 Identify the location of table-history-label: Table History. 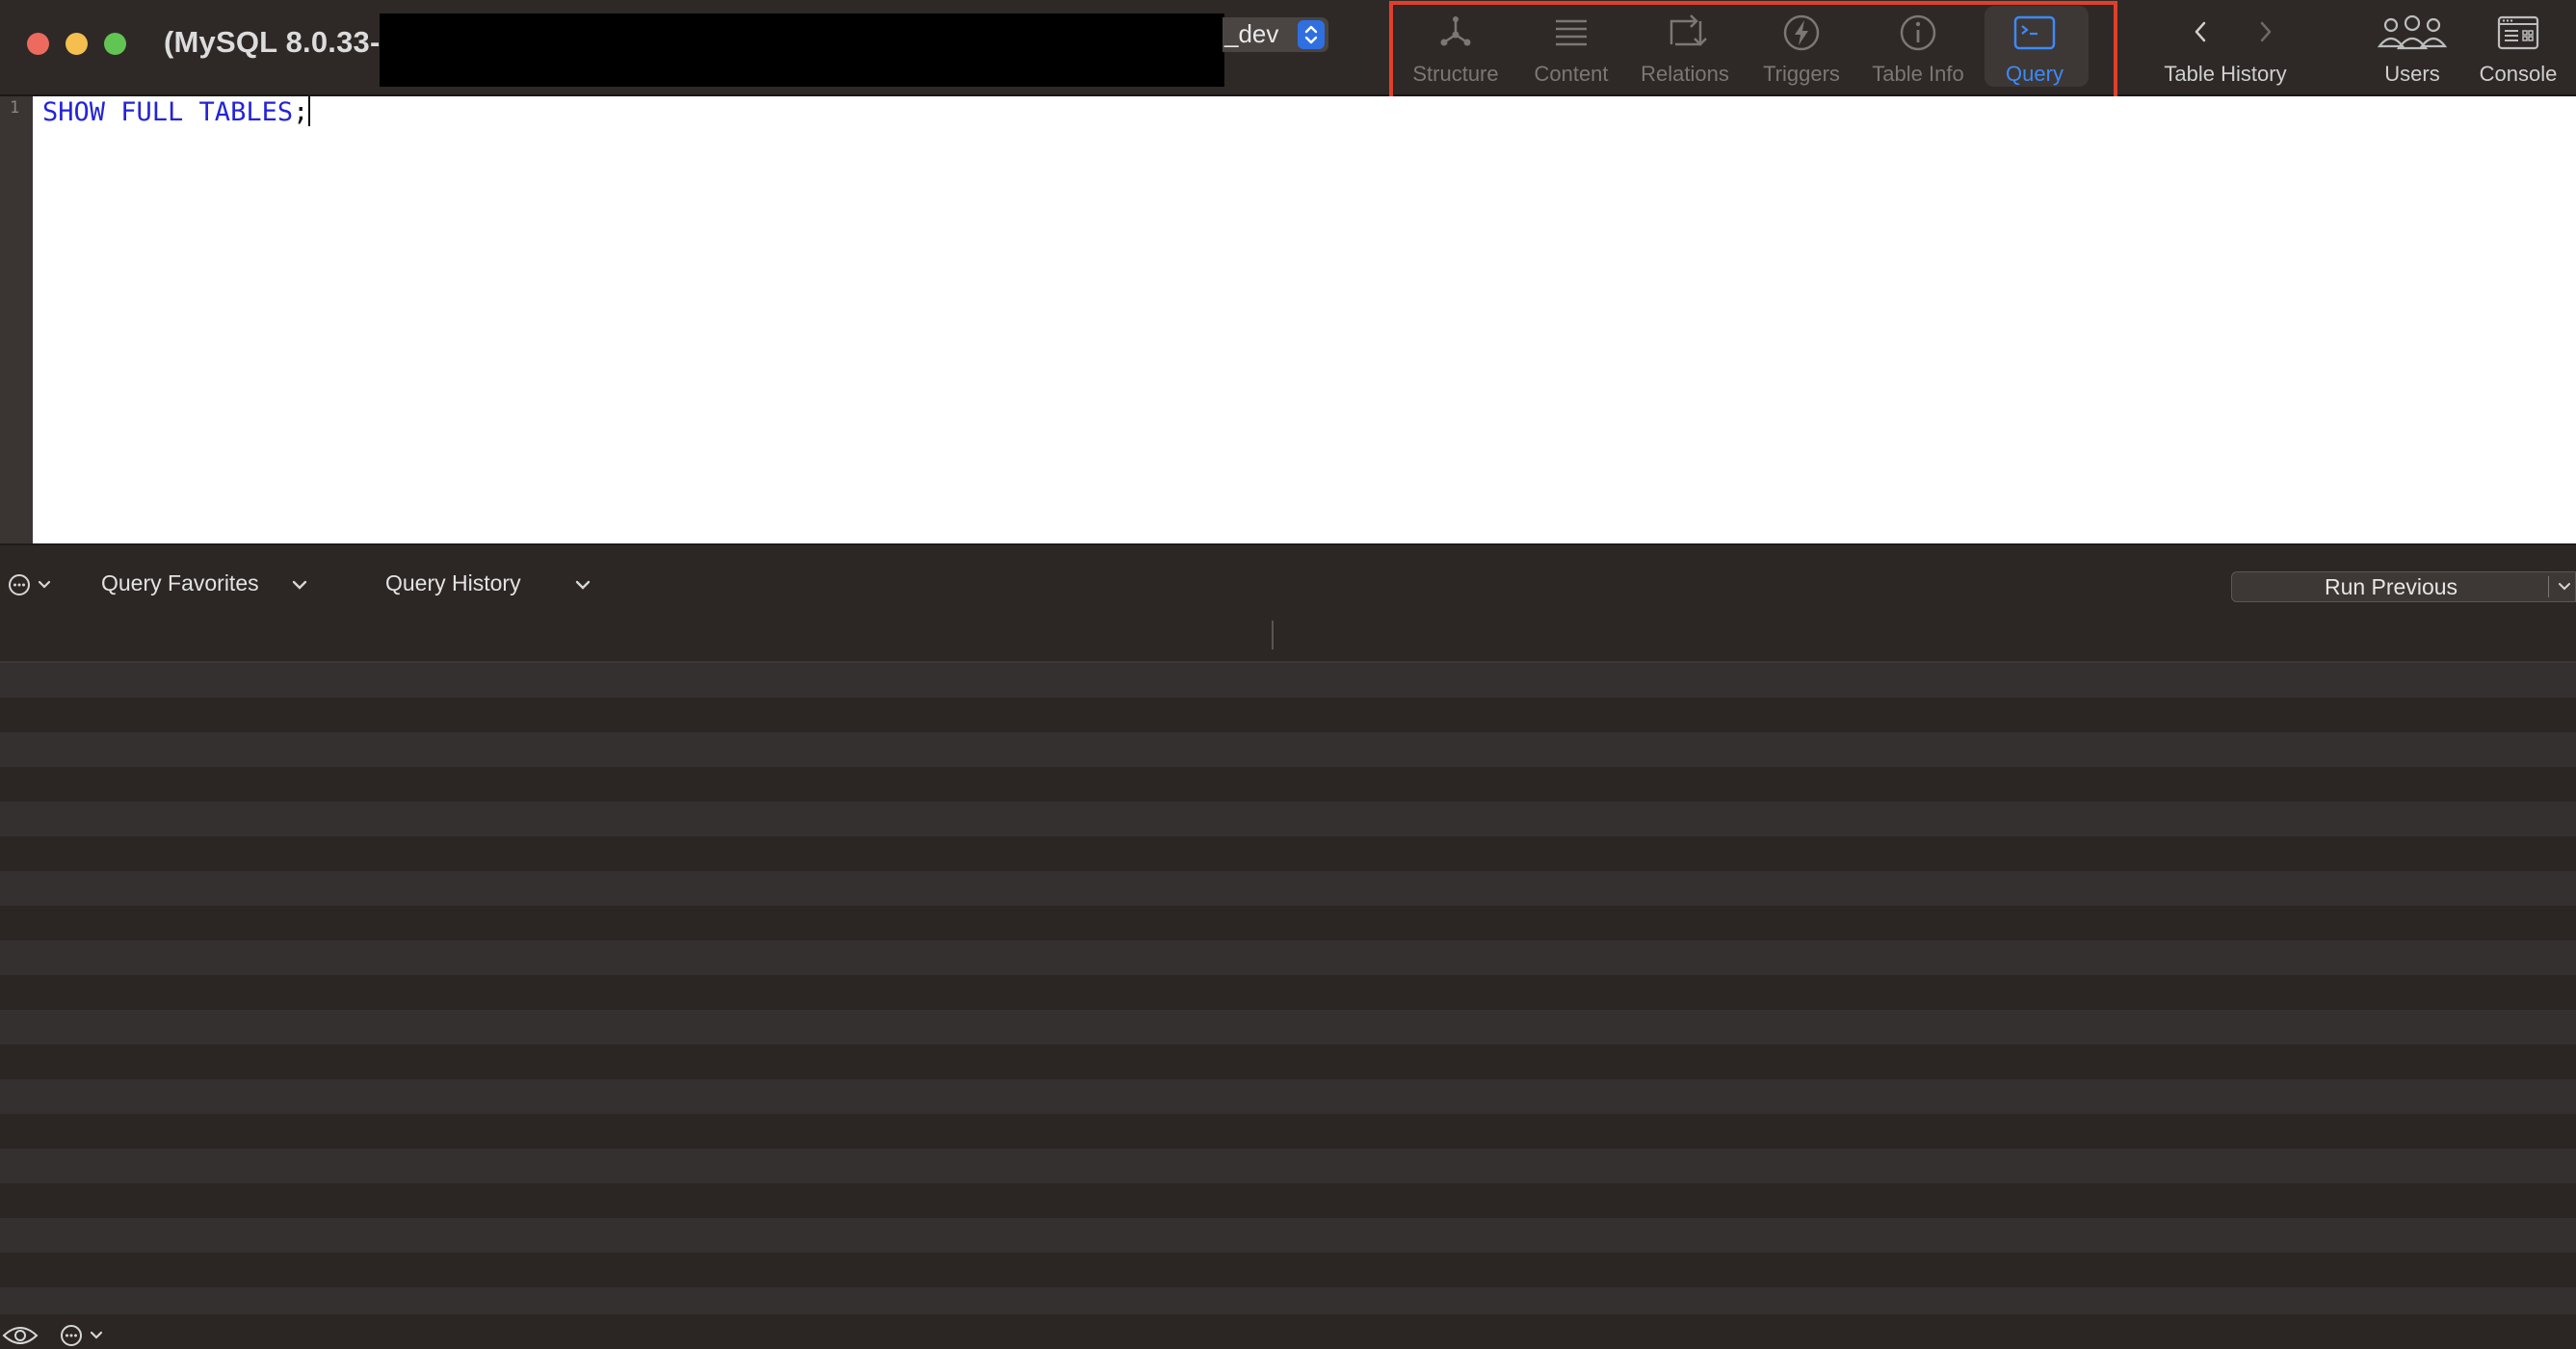
(2226, 74).